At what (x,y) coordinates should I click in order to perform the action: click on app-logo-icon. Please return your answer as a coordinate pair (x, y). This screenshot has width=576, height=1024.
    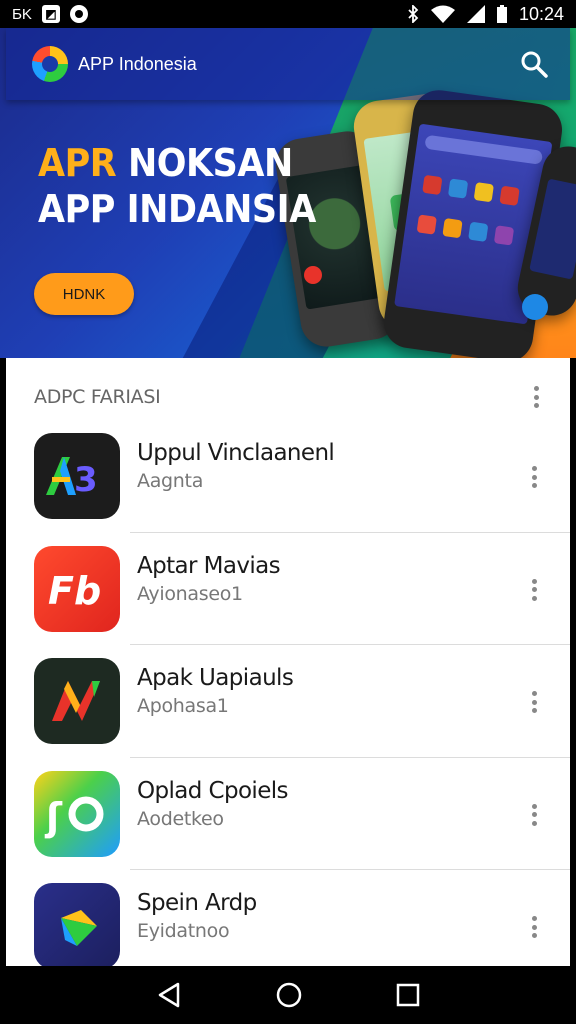
    Looking at the image, I should click on (50, 64).